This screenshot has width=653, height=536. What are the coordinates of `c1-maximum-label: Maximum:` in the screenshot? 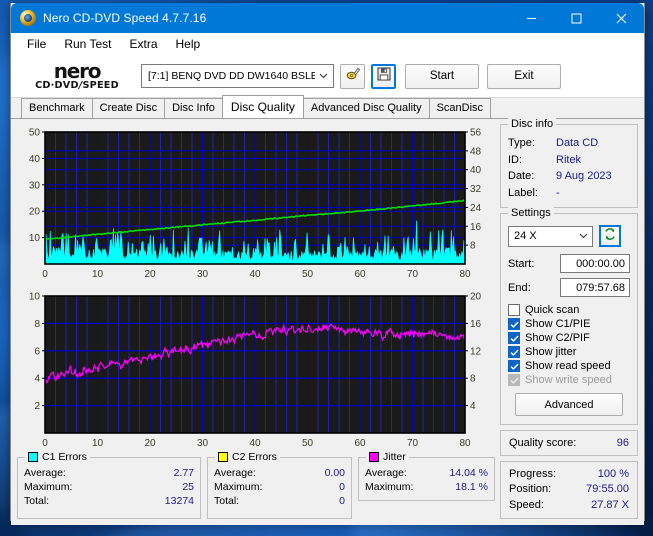 It's located at (48, 487).